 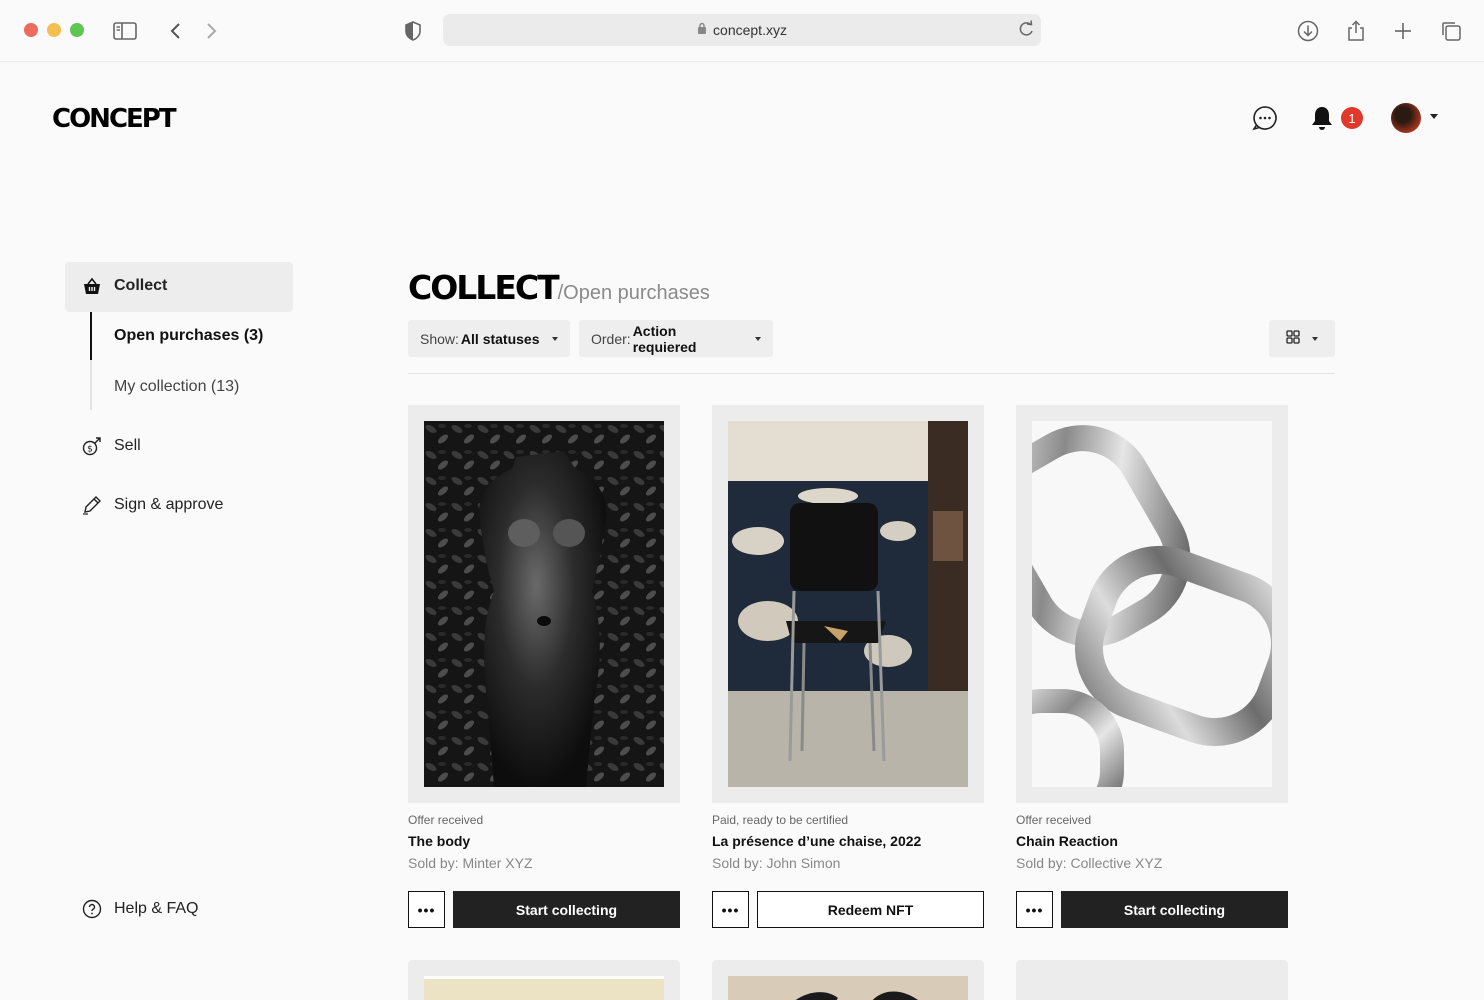 I want to click on sidebar-item-sign-approve: Sign & approve, so click(x=152, y=505).